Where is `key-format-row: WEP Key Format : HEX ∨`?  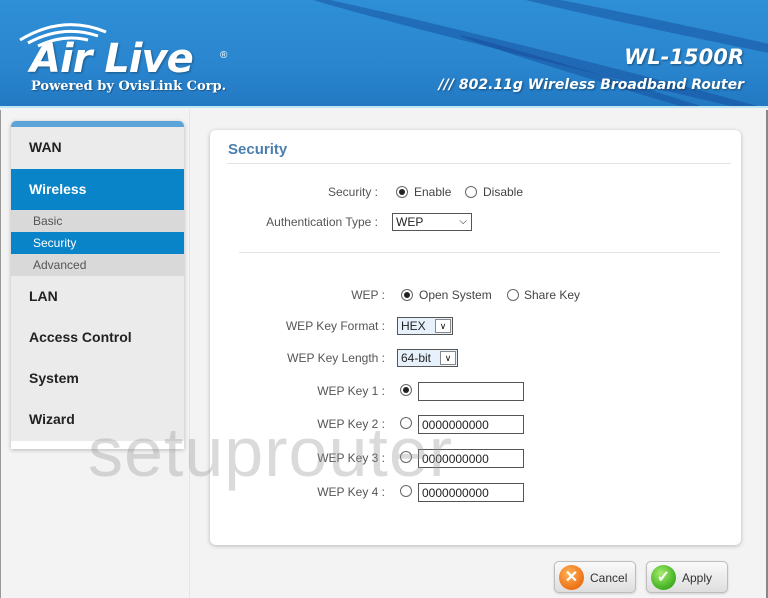 key-format-row: WEP Key Format : HEX ∨ is located at coordinates (475, 326).